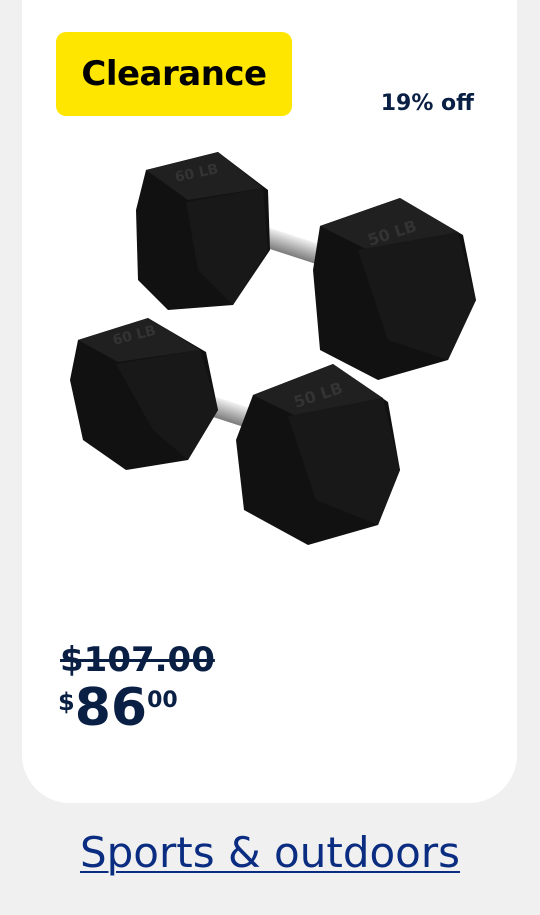 The height and width of the screenshot is (915, 540). Describe the element at coordinates (162, 700) in the screenshot. I see `price-cents: 00` at that location.